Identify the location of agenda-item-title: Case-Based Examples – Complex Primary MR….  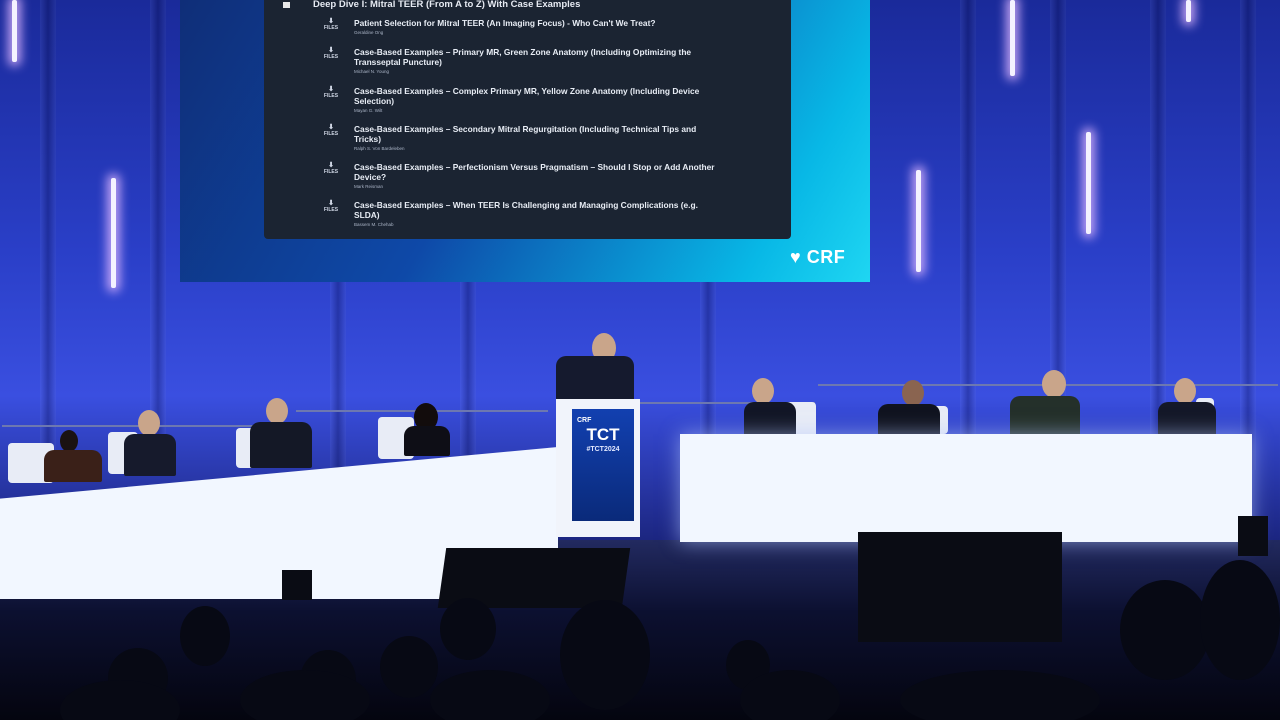
(539, 100).